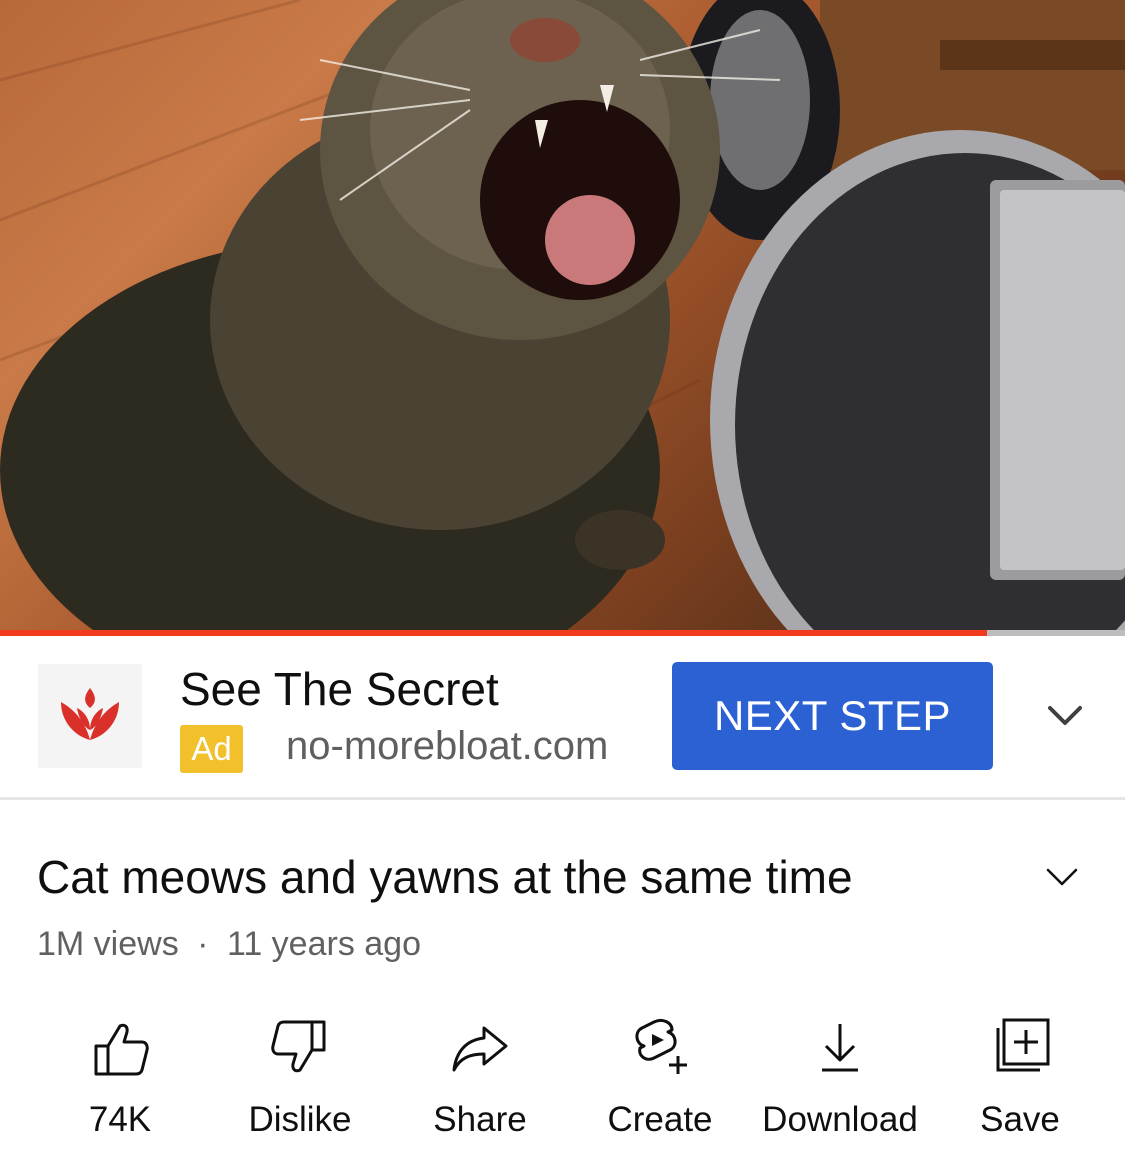  I want to click on advertiser-logo, so click(90, 716).